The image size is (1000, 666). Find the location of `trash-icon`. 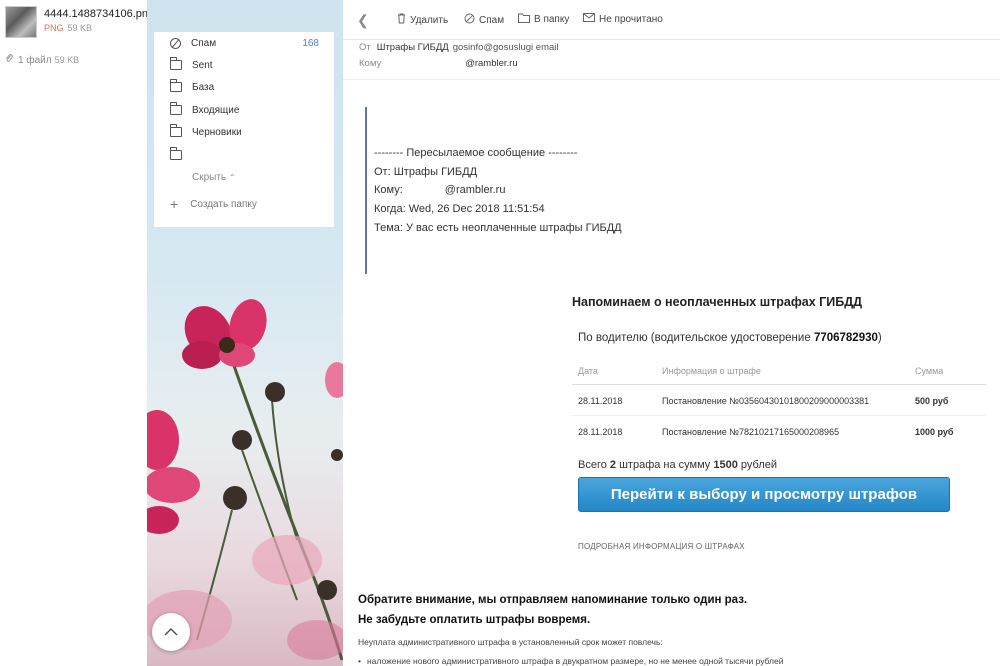

trash-icon is located at coordinates (401, 20).